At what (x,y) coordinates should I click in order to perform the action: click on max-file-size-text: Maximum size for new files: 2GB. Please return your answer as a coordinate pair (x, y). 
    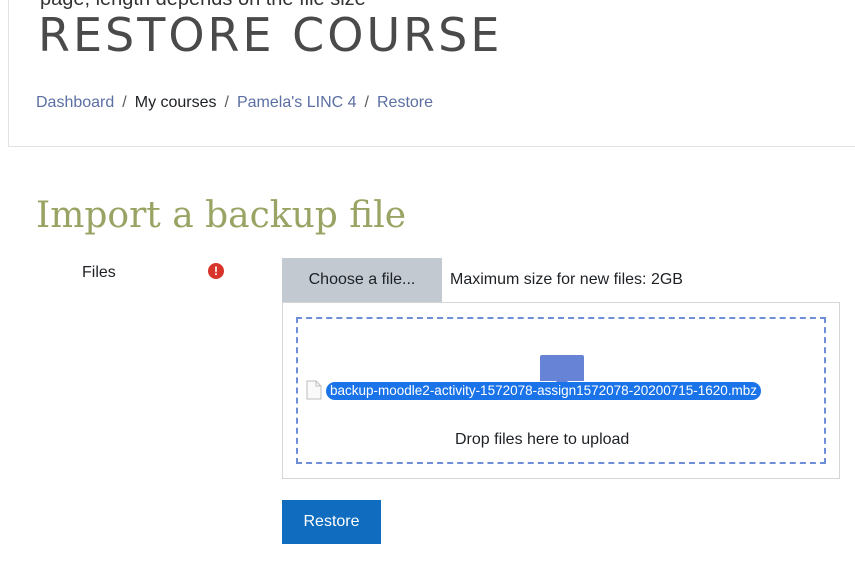
    Looking at the image, I should click on (566, 279).